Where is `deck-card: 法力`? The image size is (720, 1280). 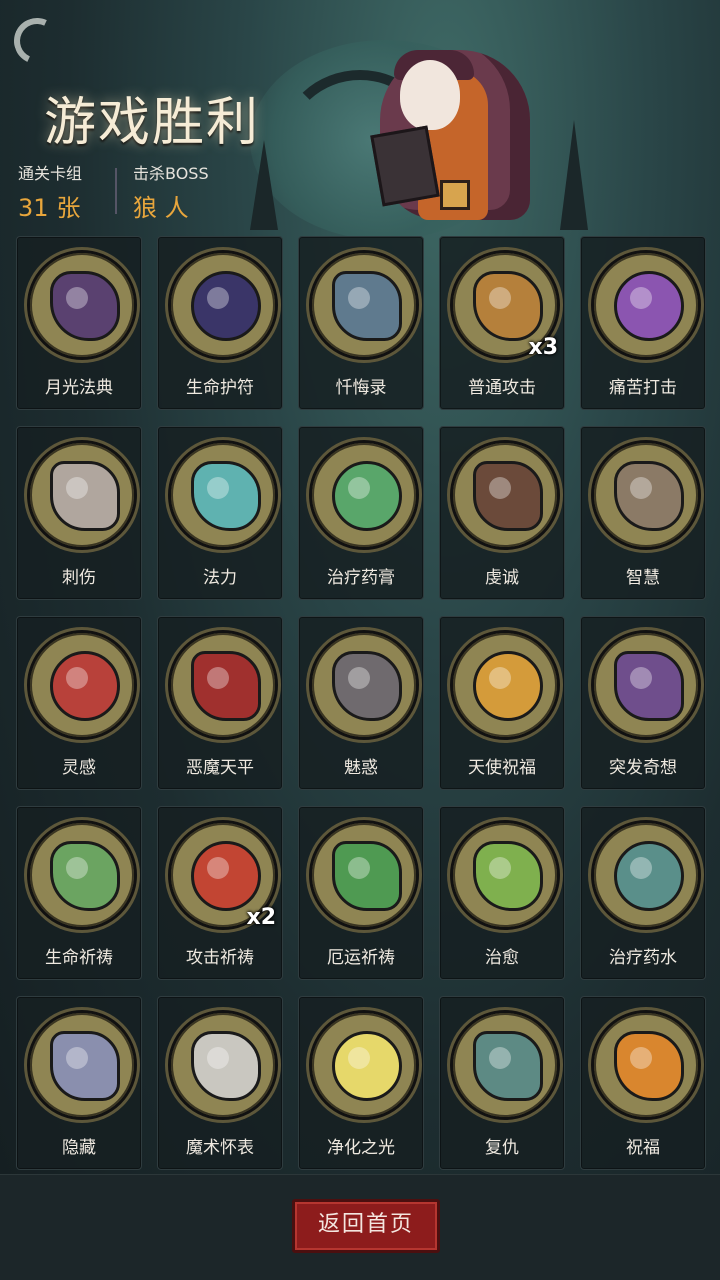
deck-card: 法力 is located at coordinates (220, 513).